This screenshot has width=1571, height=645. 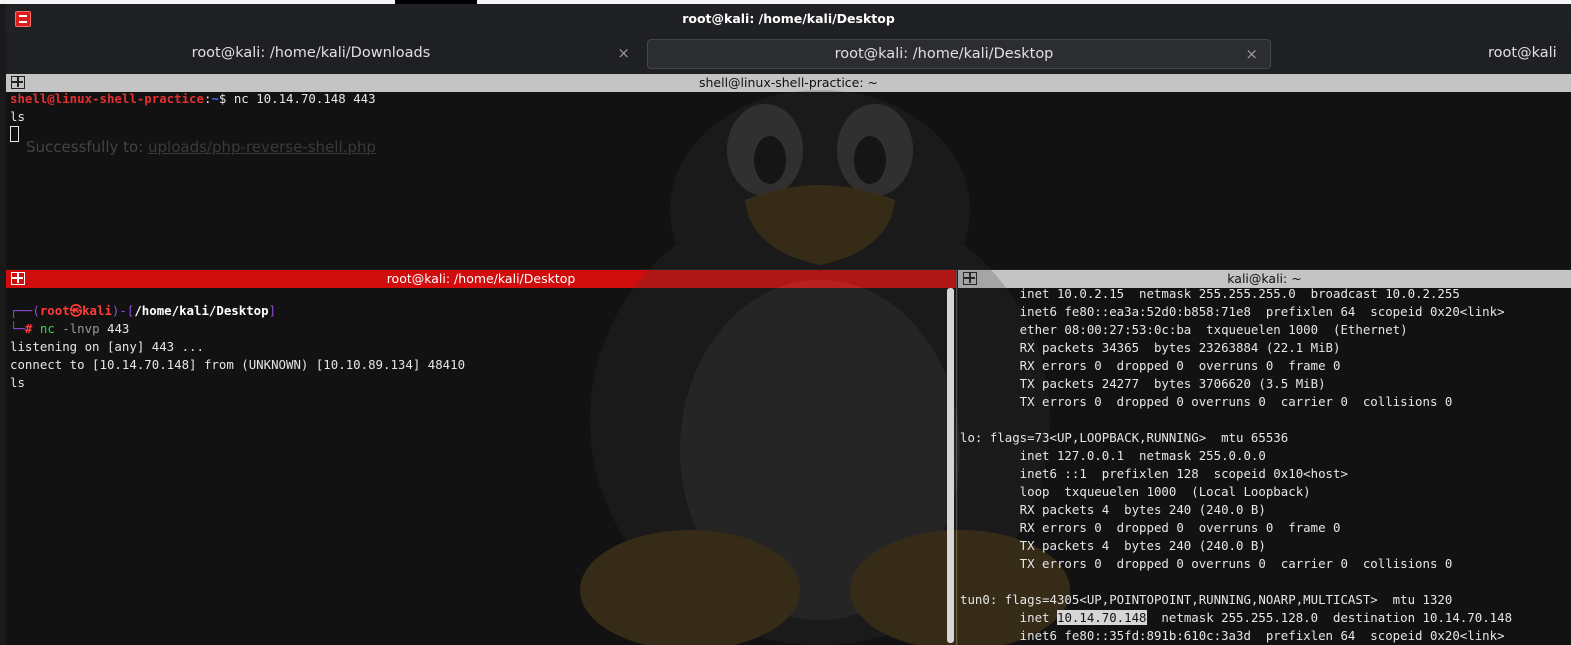 What do you see at coordinates (28, 328) in the screenshot?
I see `prompt-hash: #` at bounding box center [28, 328].